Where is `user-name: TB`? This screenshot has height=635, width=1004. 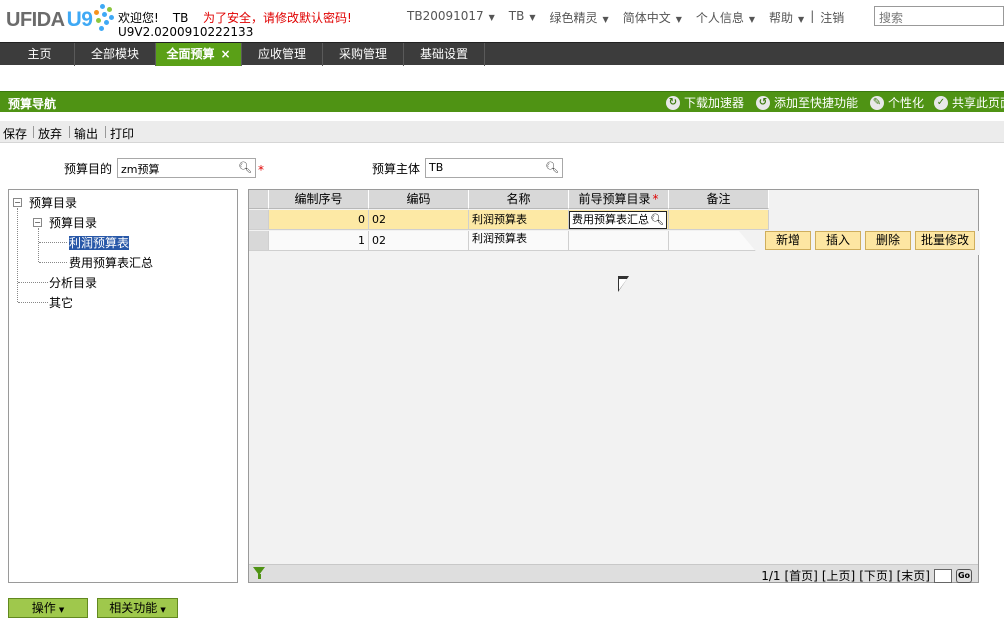 user-name: TB is located at coordinates (180, 18).